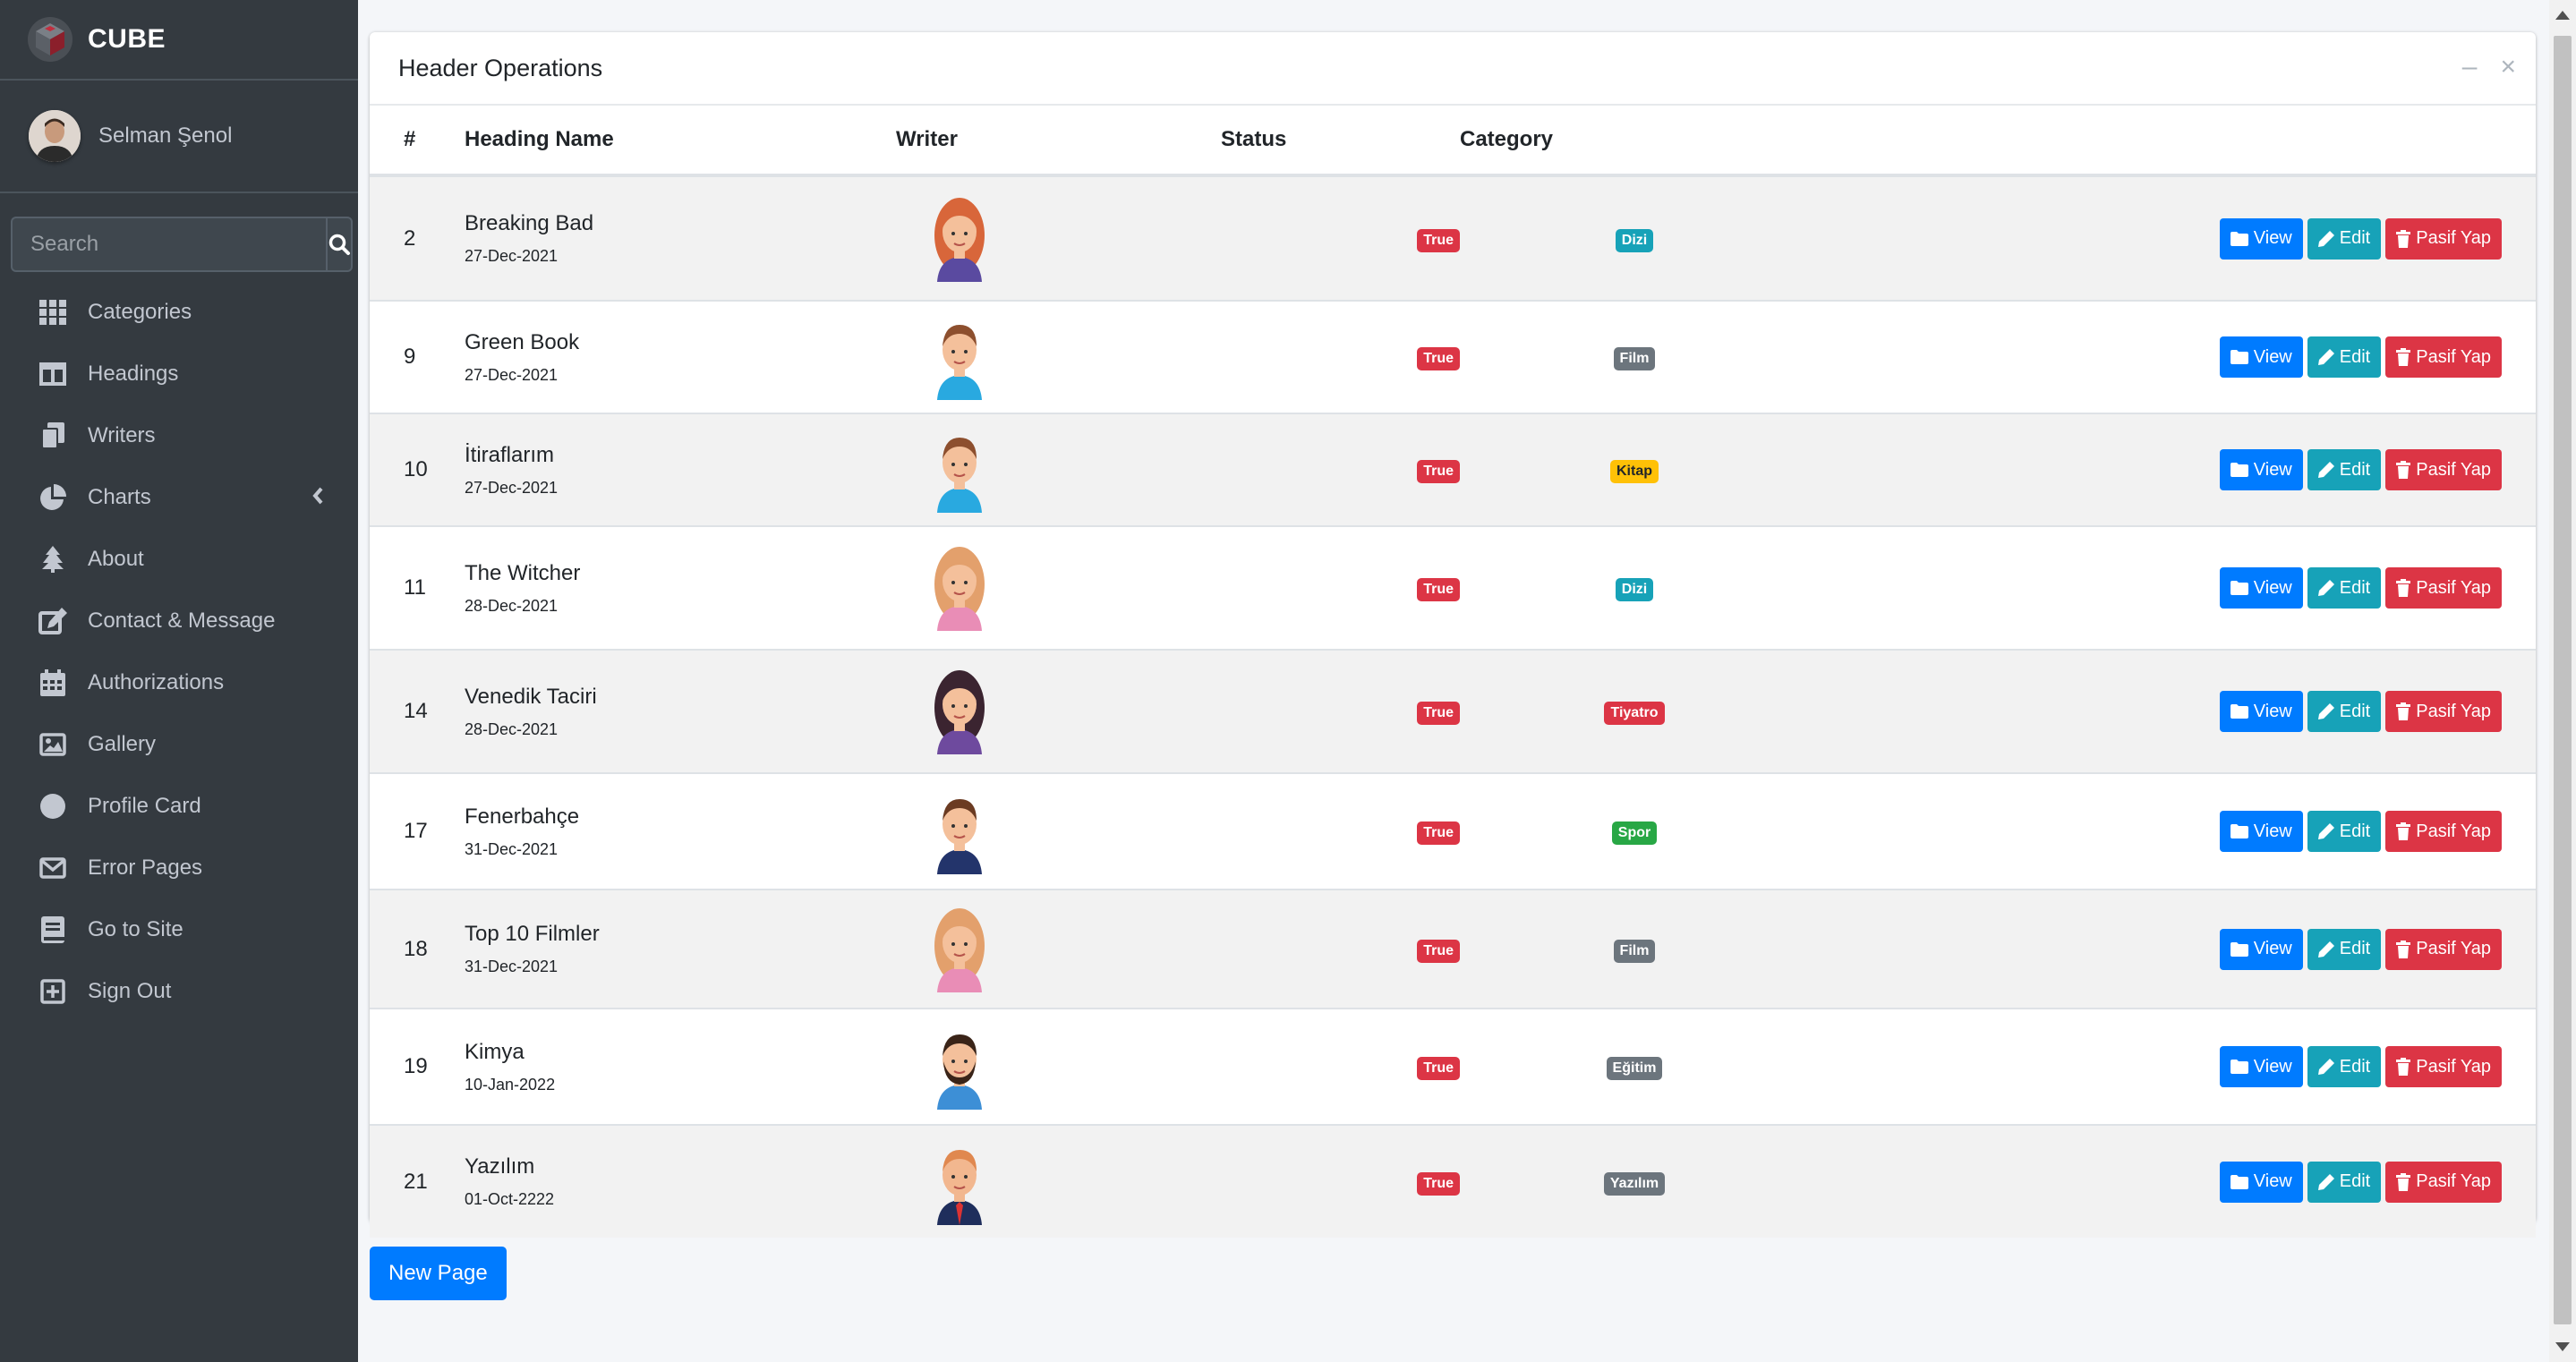 The height and width of the screenshot is (1362, 2576). What do you see at coordinates (531, 696) in the screenshot?
I see `heading-name: Venedik Taciri` at bounding box center [531, 696].